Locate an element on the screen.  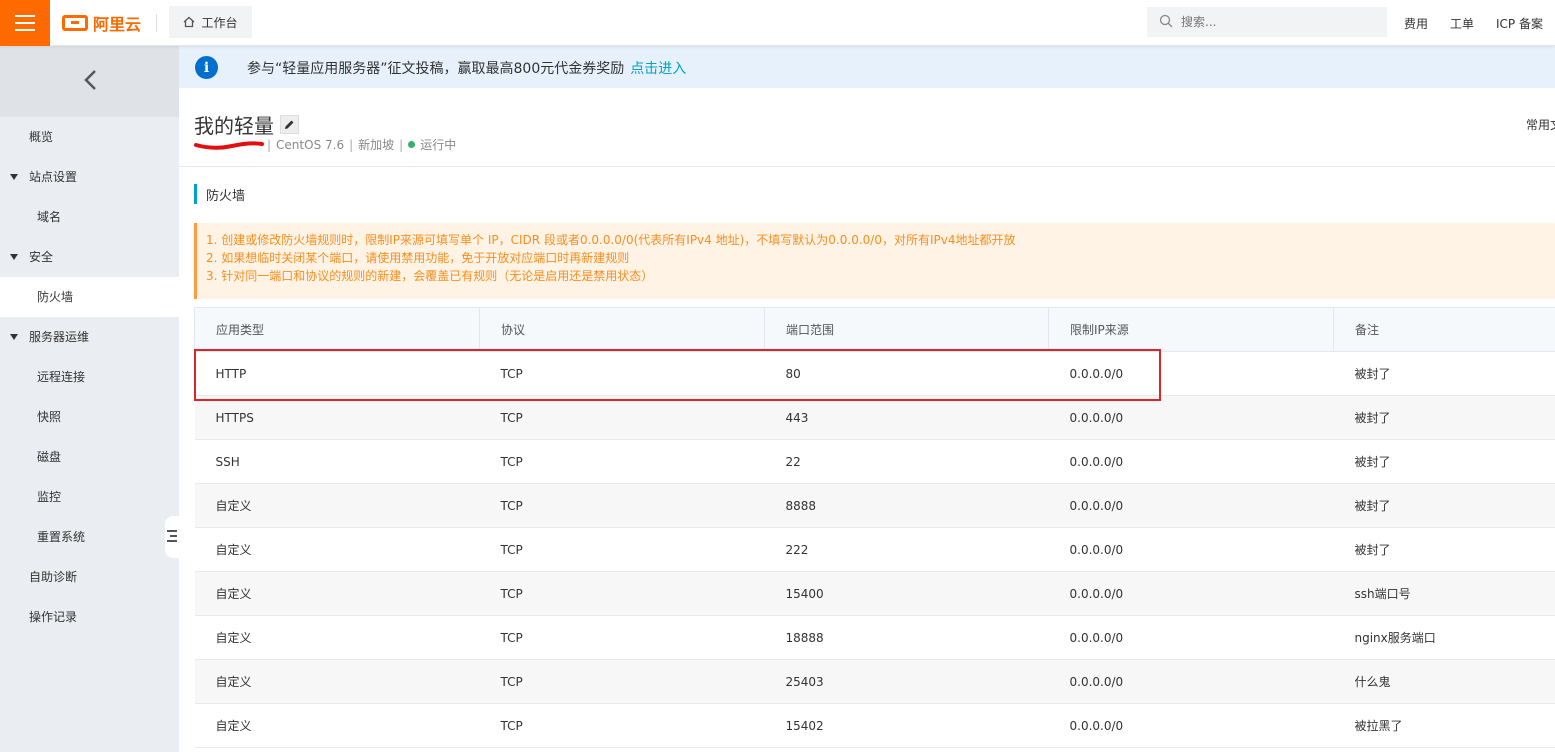
sidebar-item: 概览 is located at coordinates (89, 137).